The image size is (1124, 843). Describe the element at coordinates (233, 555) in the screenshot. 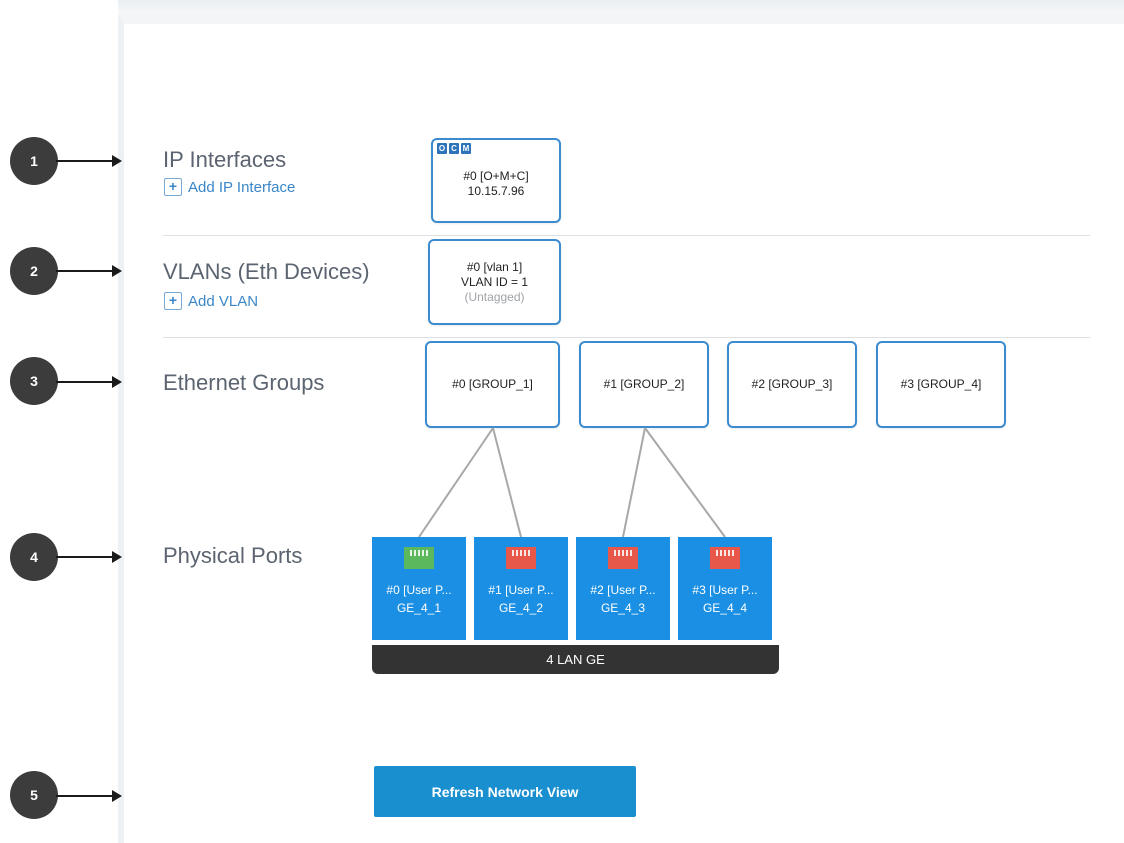

I see `physical-ports-title: Physical Ports` at that location.